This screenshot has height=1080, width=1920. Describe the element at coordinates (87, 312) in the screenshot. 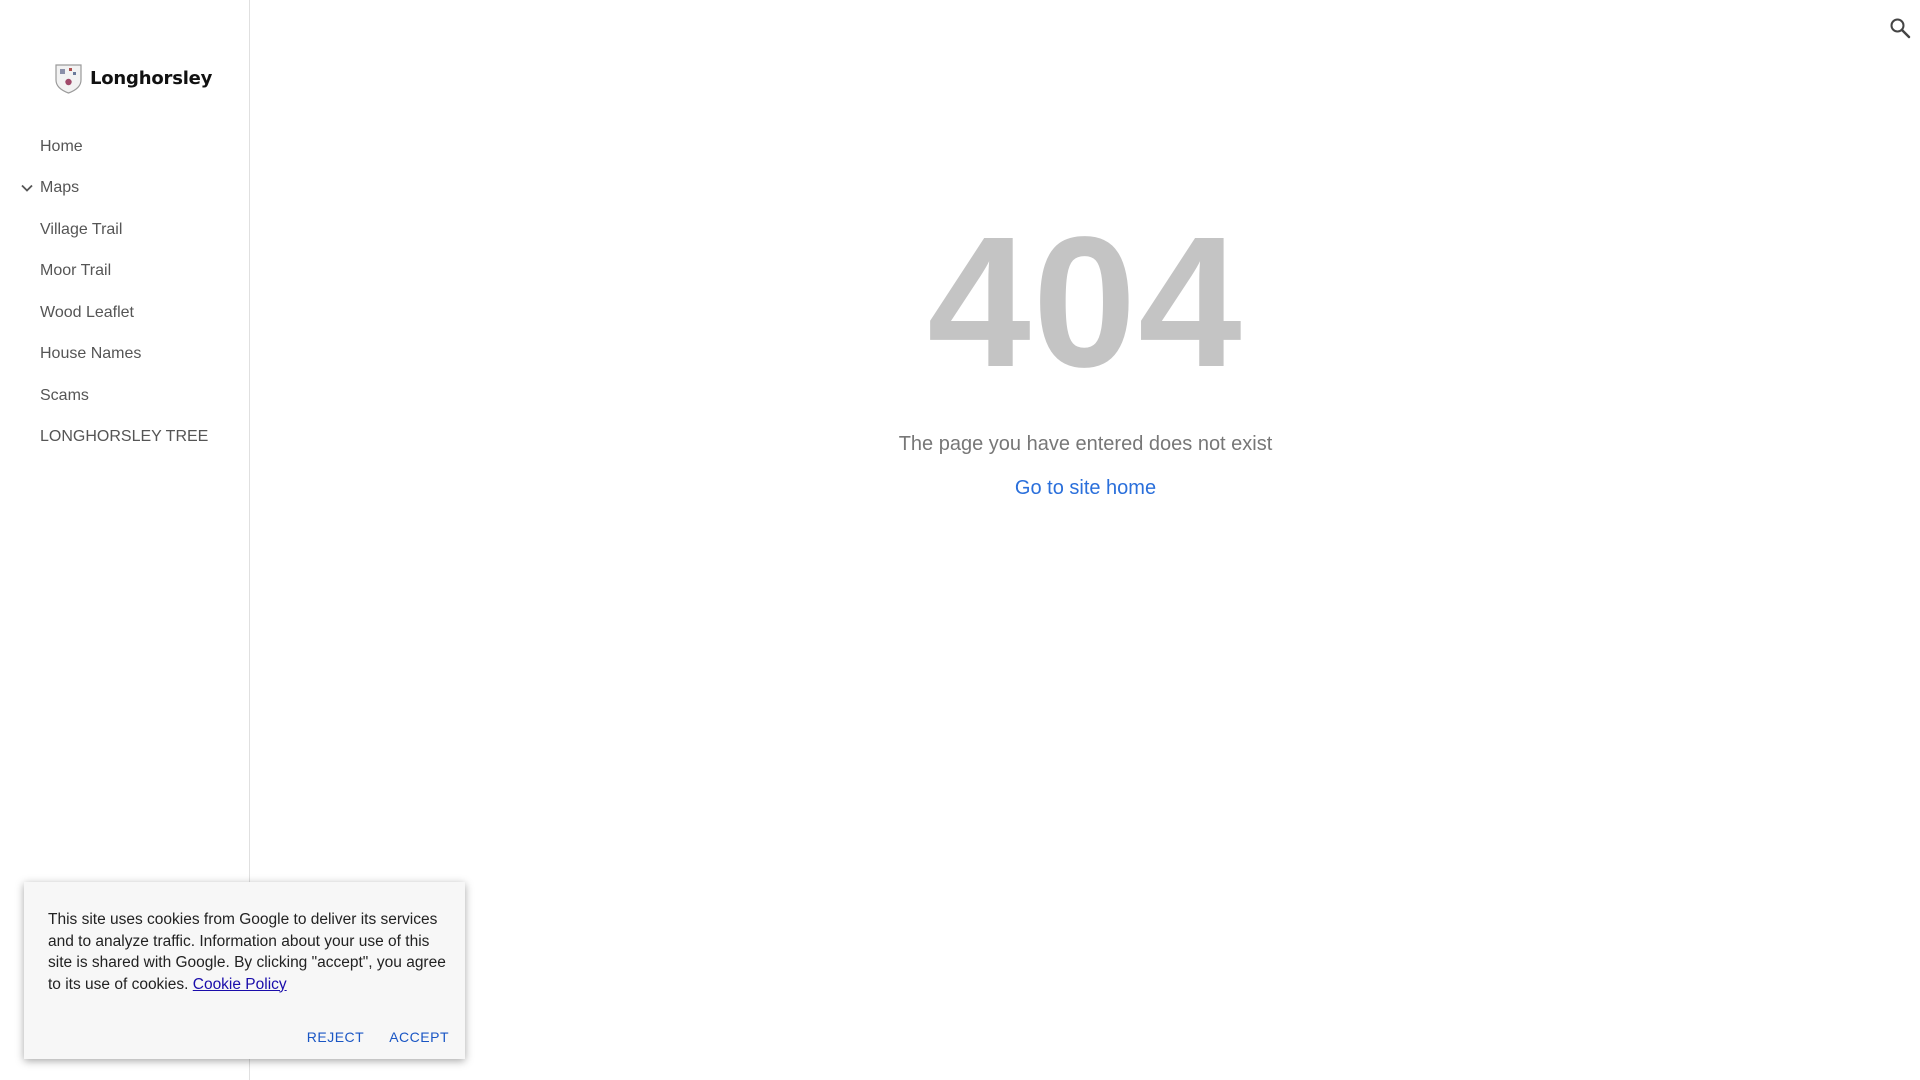

I see `sidebar-item-label: Wood Leaflet` at that location.